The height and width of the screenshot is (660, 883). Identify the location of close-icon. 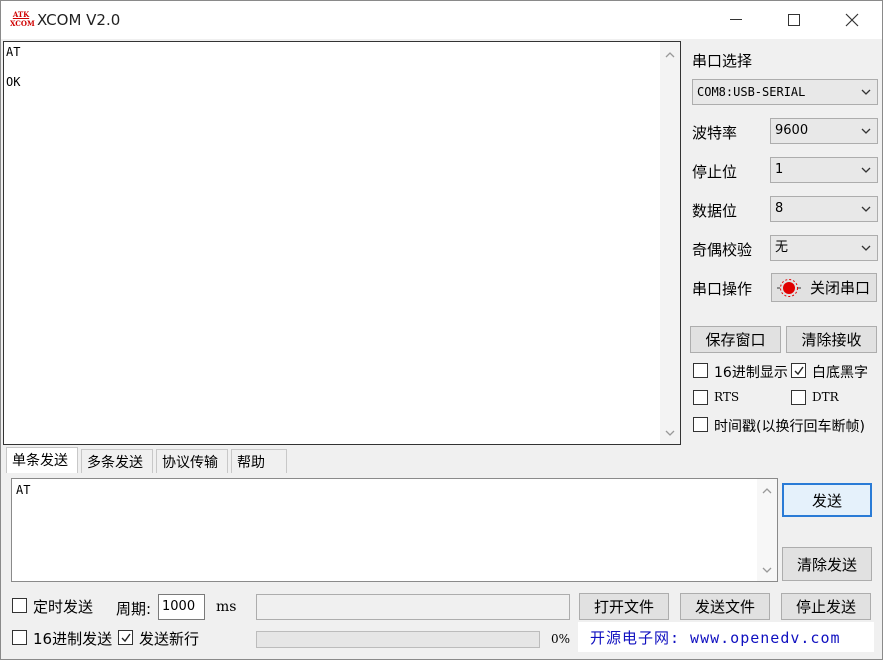
(852, 20).